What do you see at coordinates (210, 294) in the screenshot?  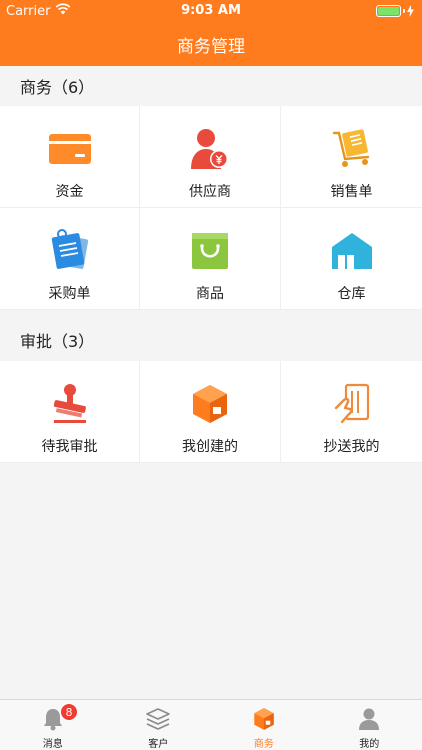 I see `grid-item-label: 商品` at bounding box center [210, 294].